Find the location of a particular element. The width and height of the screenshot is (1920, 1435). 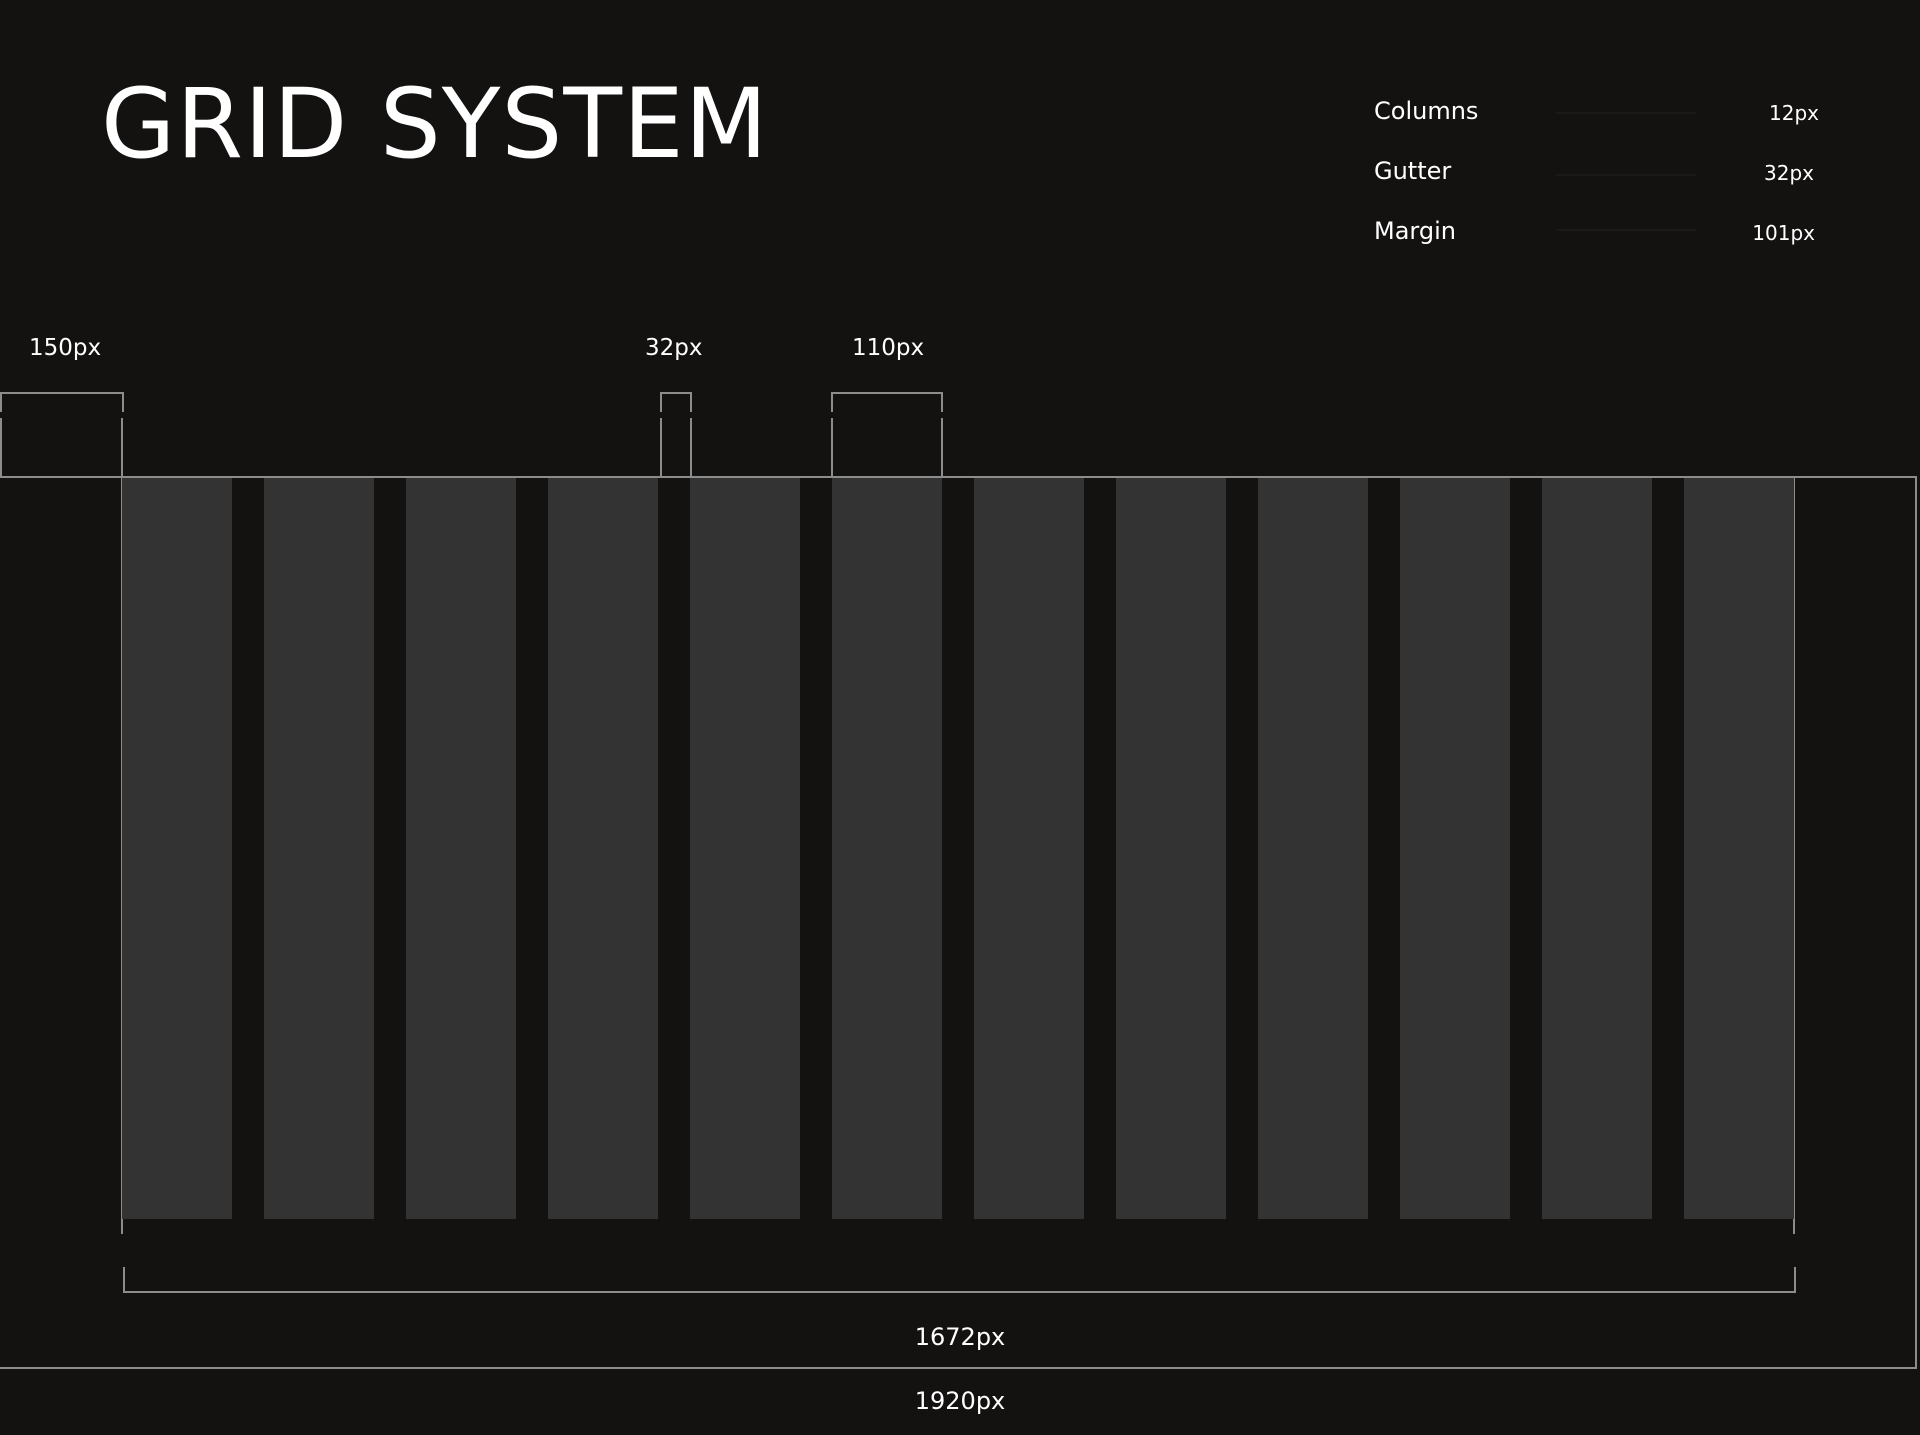

margin-dimension-label: 150px is located at coordinates (65, 348).